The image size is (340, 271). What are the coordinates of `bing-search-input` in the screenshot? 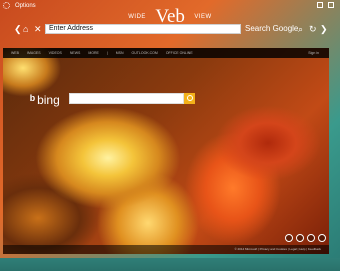 It's located at (126, 98).